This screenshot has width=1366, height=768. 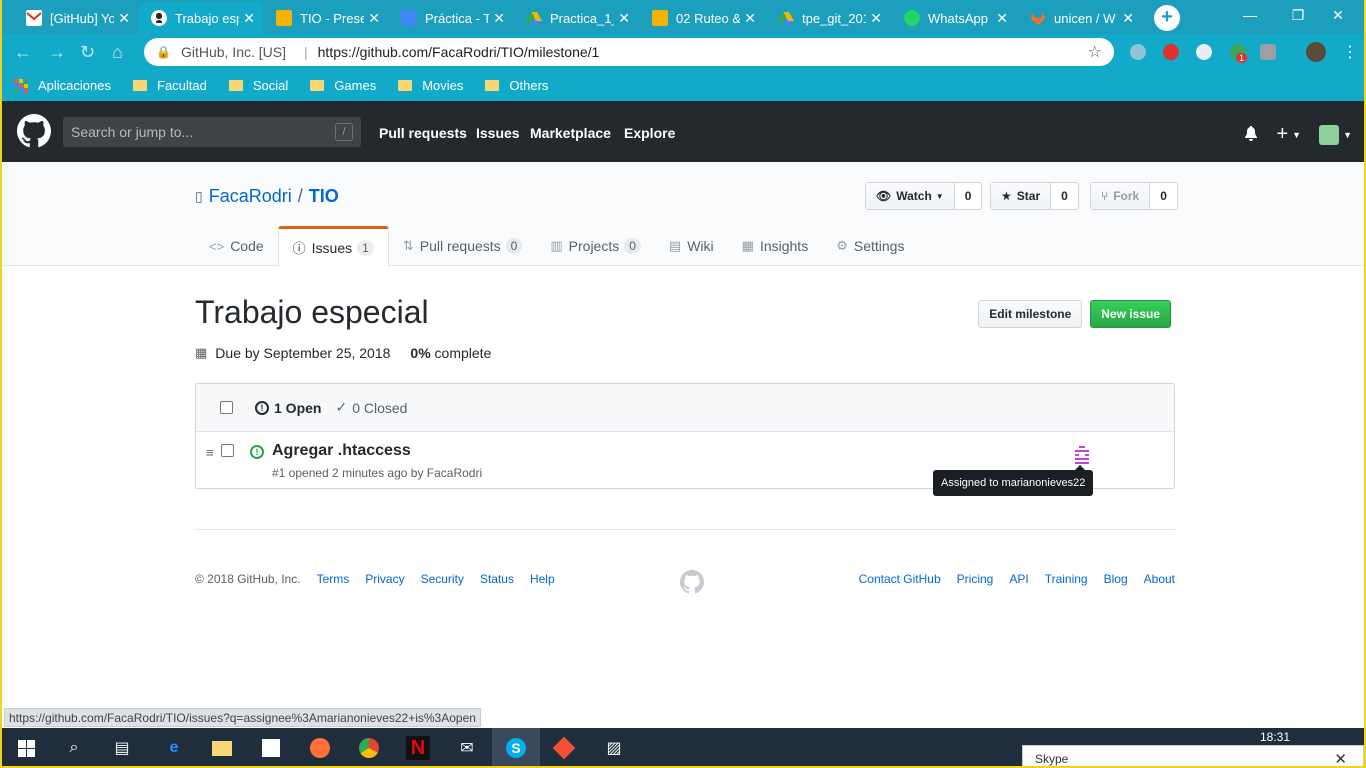 What do you see at coordinates (122, 748) in the screenshot?
I see `task-view-icon: ▤` at bounding box center [122, 748].